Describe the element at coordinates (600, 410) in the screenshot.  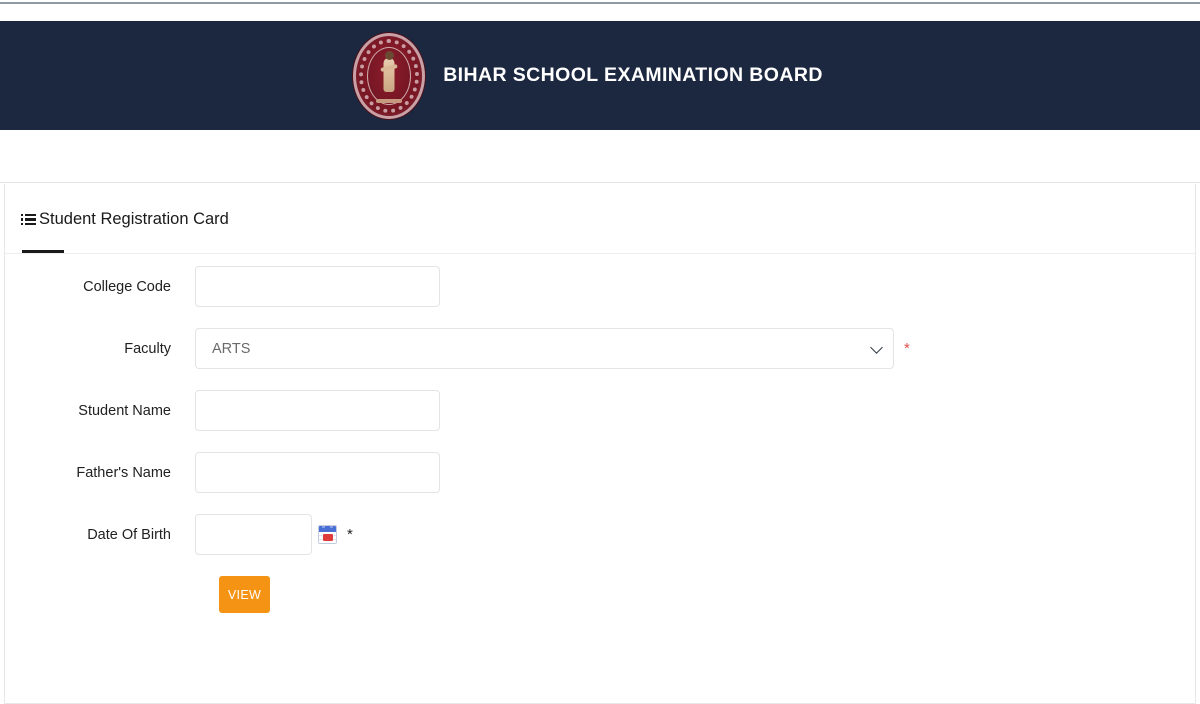
I see `form-row-student-name: Student Name` at that location.